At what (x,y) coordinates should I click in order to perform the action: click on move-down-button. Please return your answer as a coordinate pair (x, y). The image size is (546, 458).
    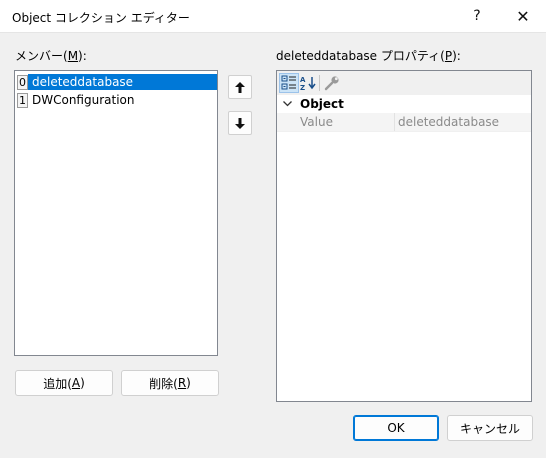
    Looking at the image, I should click on (240, 123).